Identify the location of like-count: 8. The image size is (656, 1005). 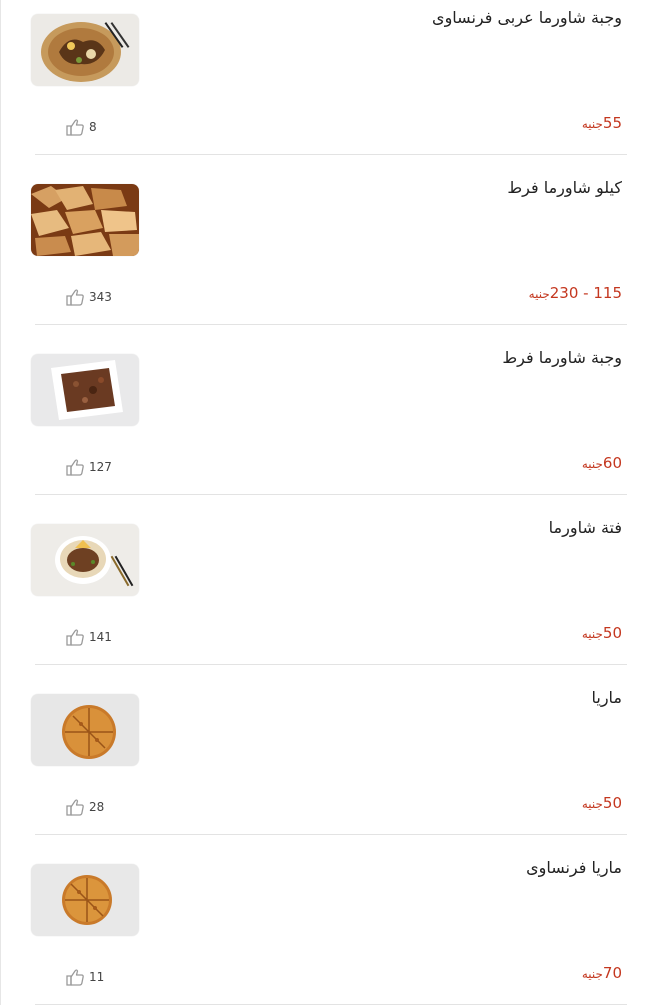
(93, 127).